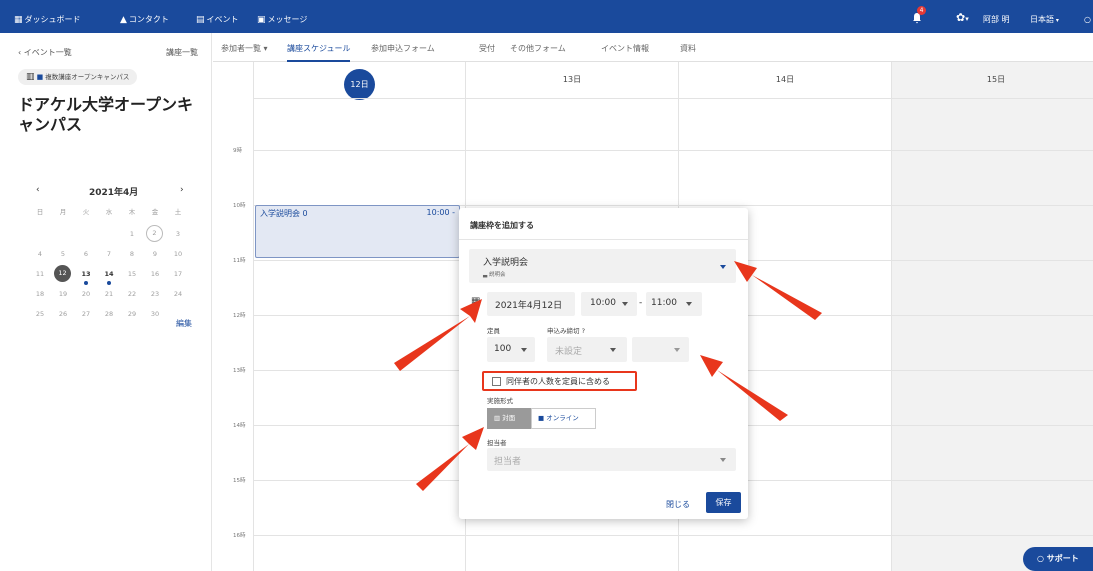 This screenshot has width=1093, height=571. Describe the element at coordinates (531, 304) in the screenshot. I see `date-field: 2021年4月12日` at that location.